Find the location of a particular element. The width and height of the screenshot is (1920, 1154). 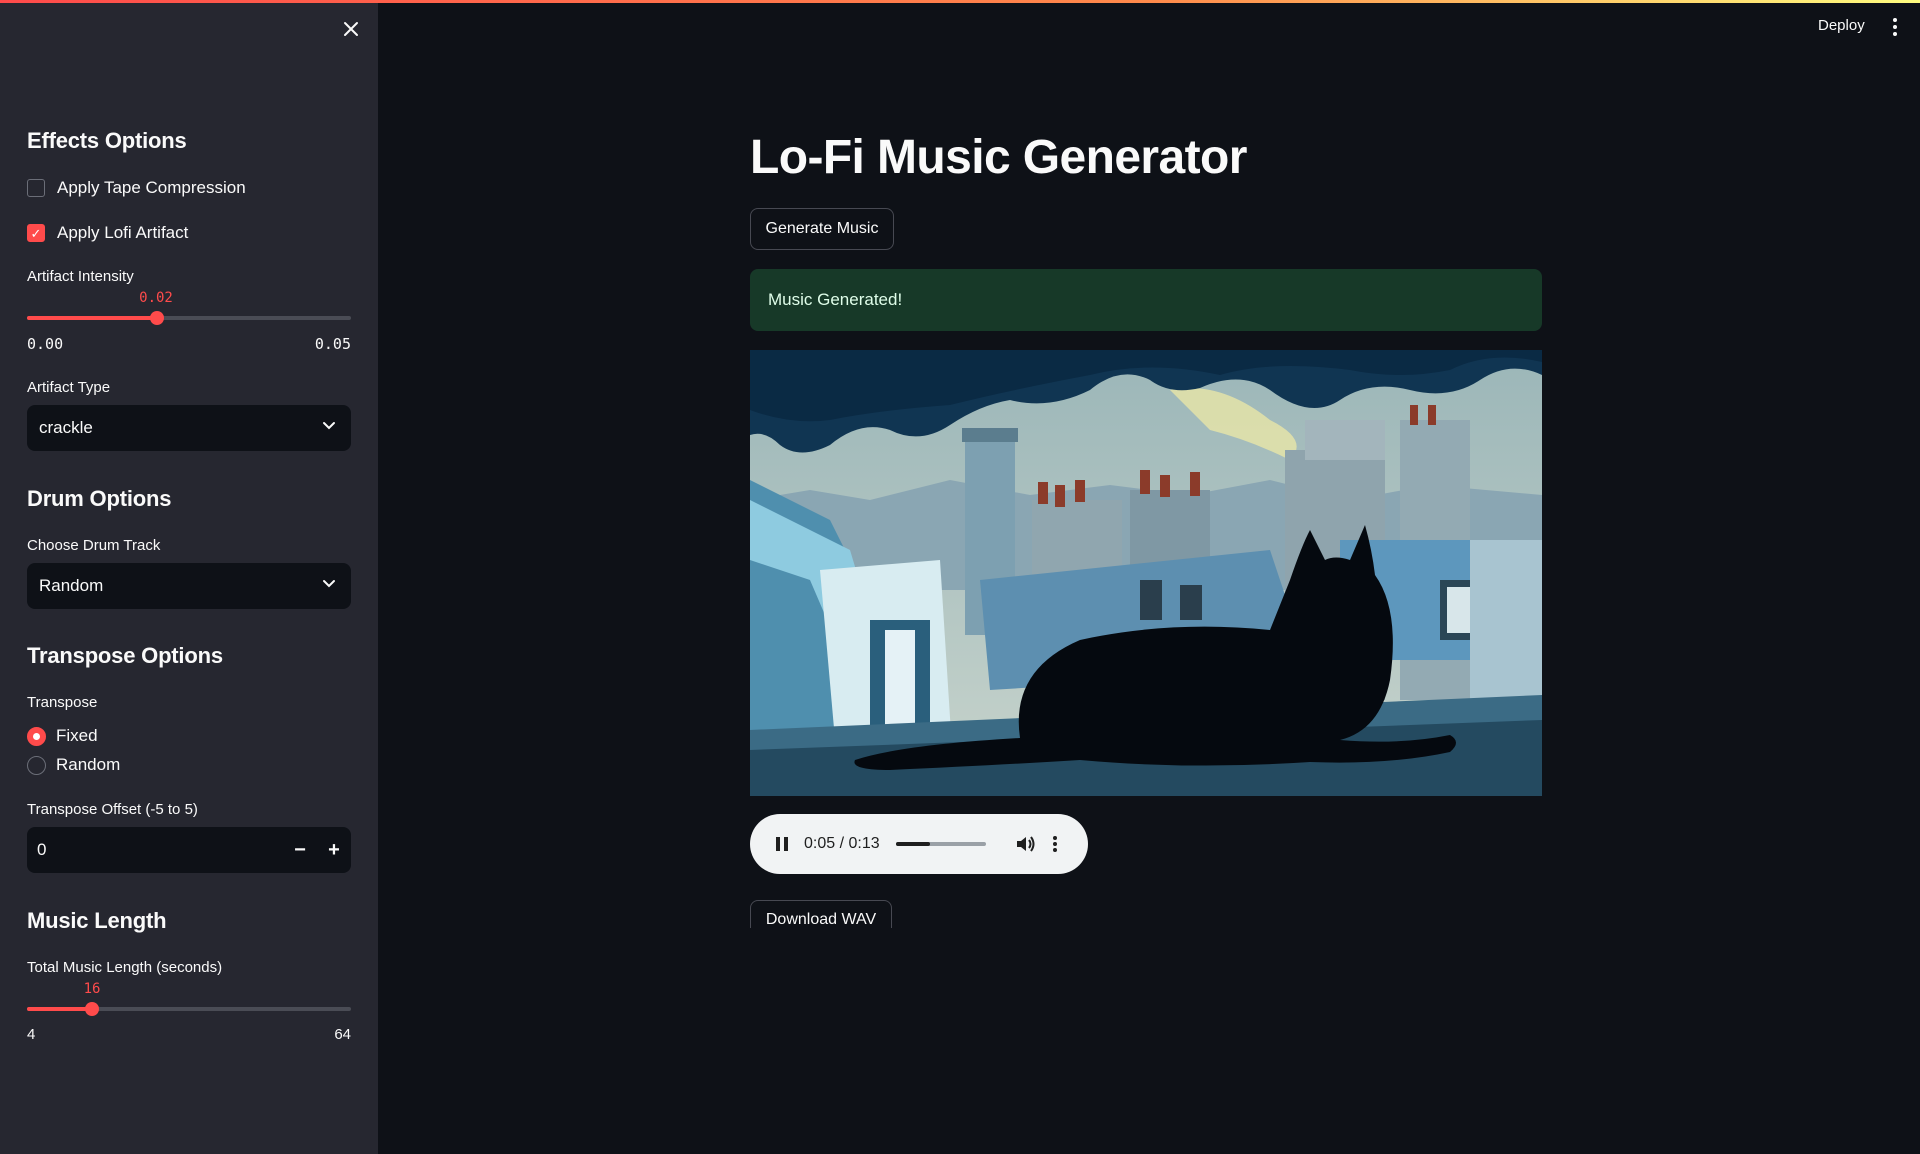

deploy-button: Deploy is located at coordinates (1841, 25).